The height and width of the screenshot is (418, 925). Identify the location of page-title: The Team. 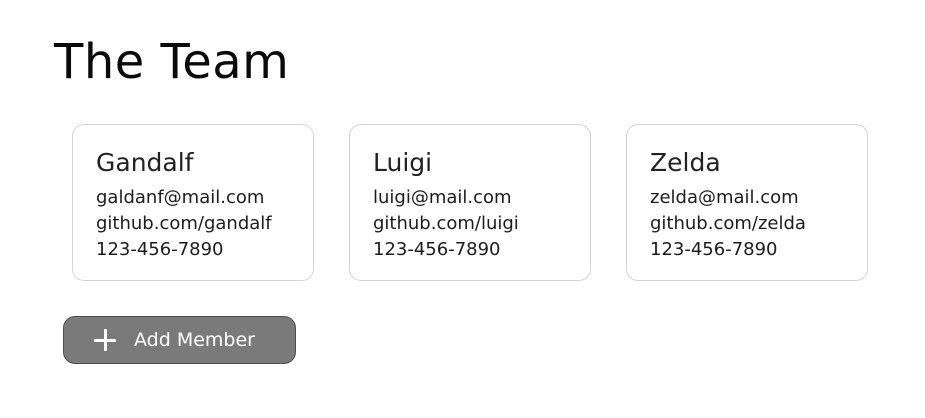
(172, 62).